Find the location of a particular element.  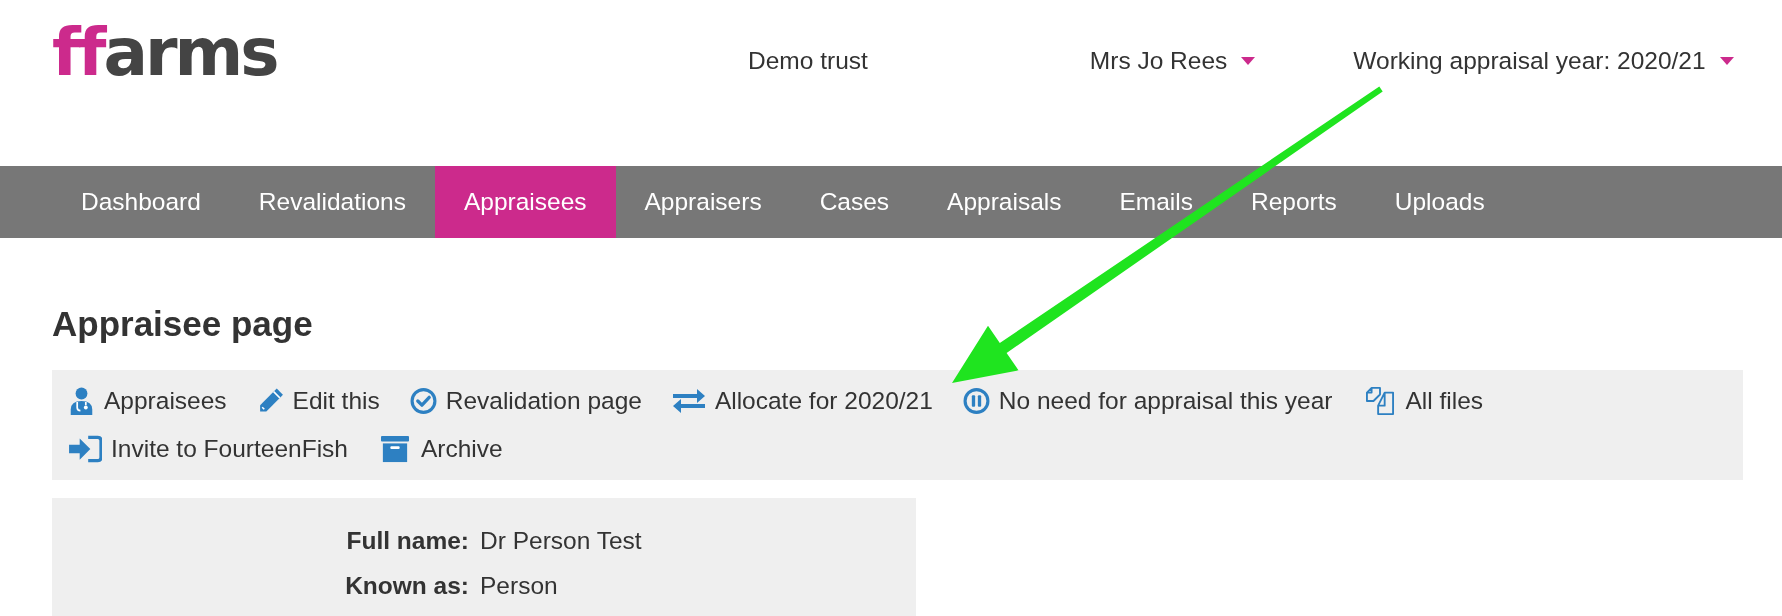

organisation-name: Demo trust is located at coordinates (808, 61).